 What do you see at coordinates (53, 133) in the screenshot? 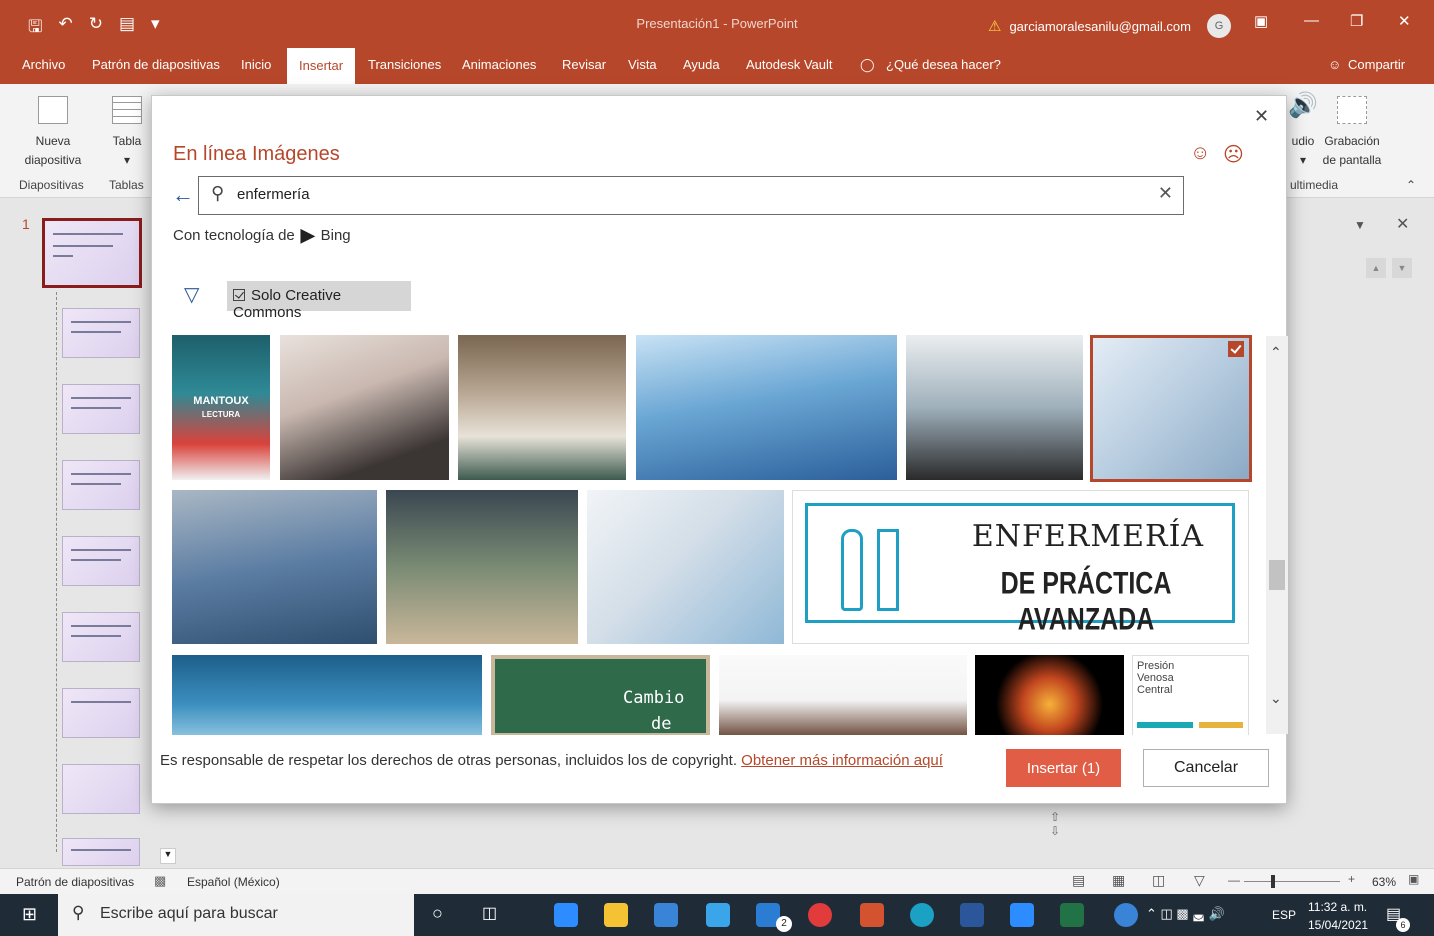
I see `new-slide-button: Nueva diapositiva` at bounding box center [53, 133].